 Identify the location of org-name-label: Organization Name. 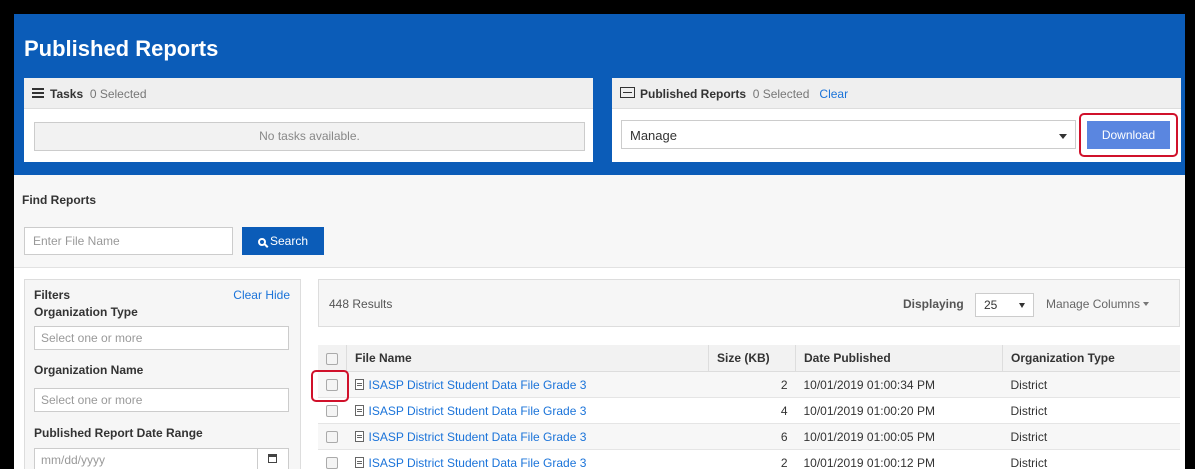
(89, 370).